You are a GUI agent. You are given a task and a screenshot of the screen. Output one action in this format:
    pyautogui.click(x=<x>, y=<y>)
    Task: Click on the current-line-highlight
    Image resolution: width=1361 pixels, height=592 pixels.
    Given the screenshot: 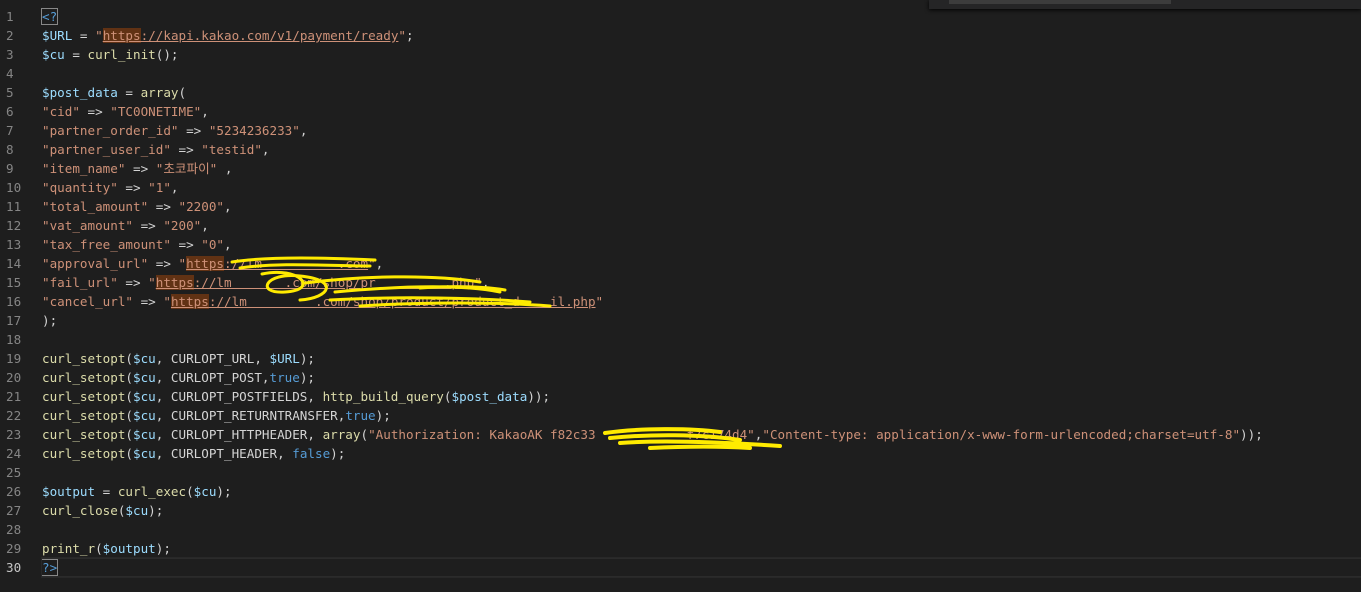 What is the action you would take?
    pyautogui.click(x=701, y=567)
    